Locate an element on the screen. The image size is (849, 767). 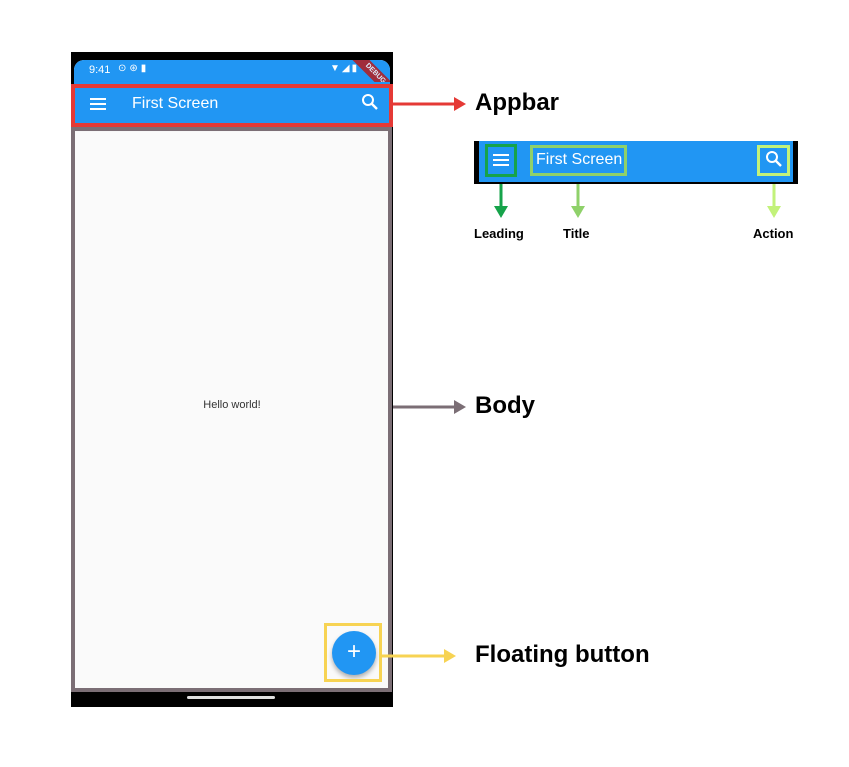
leading-arrow-head is located at coordinates (501, 212).